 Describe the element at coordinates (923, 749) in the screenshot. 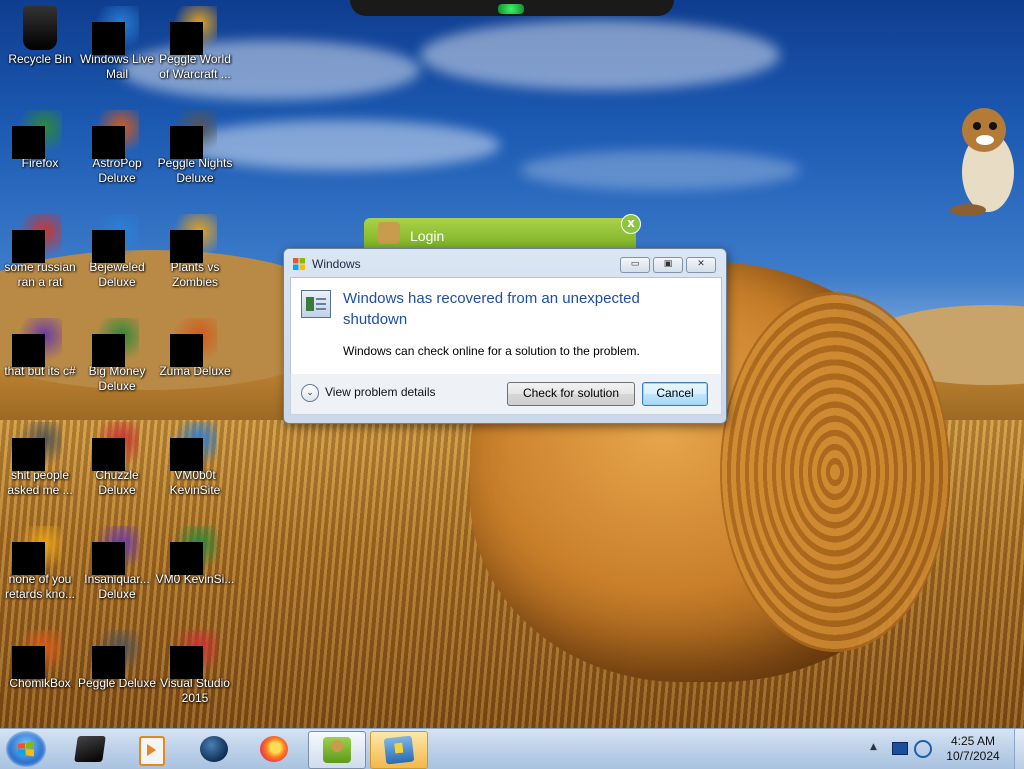

I see `volume-icon` at that location.